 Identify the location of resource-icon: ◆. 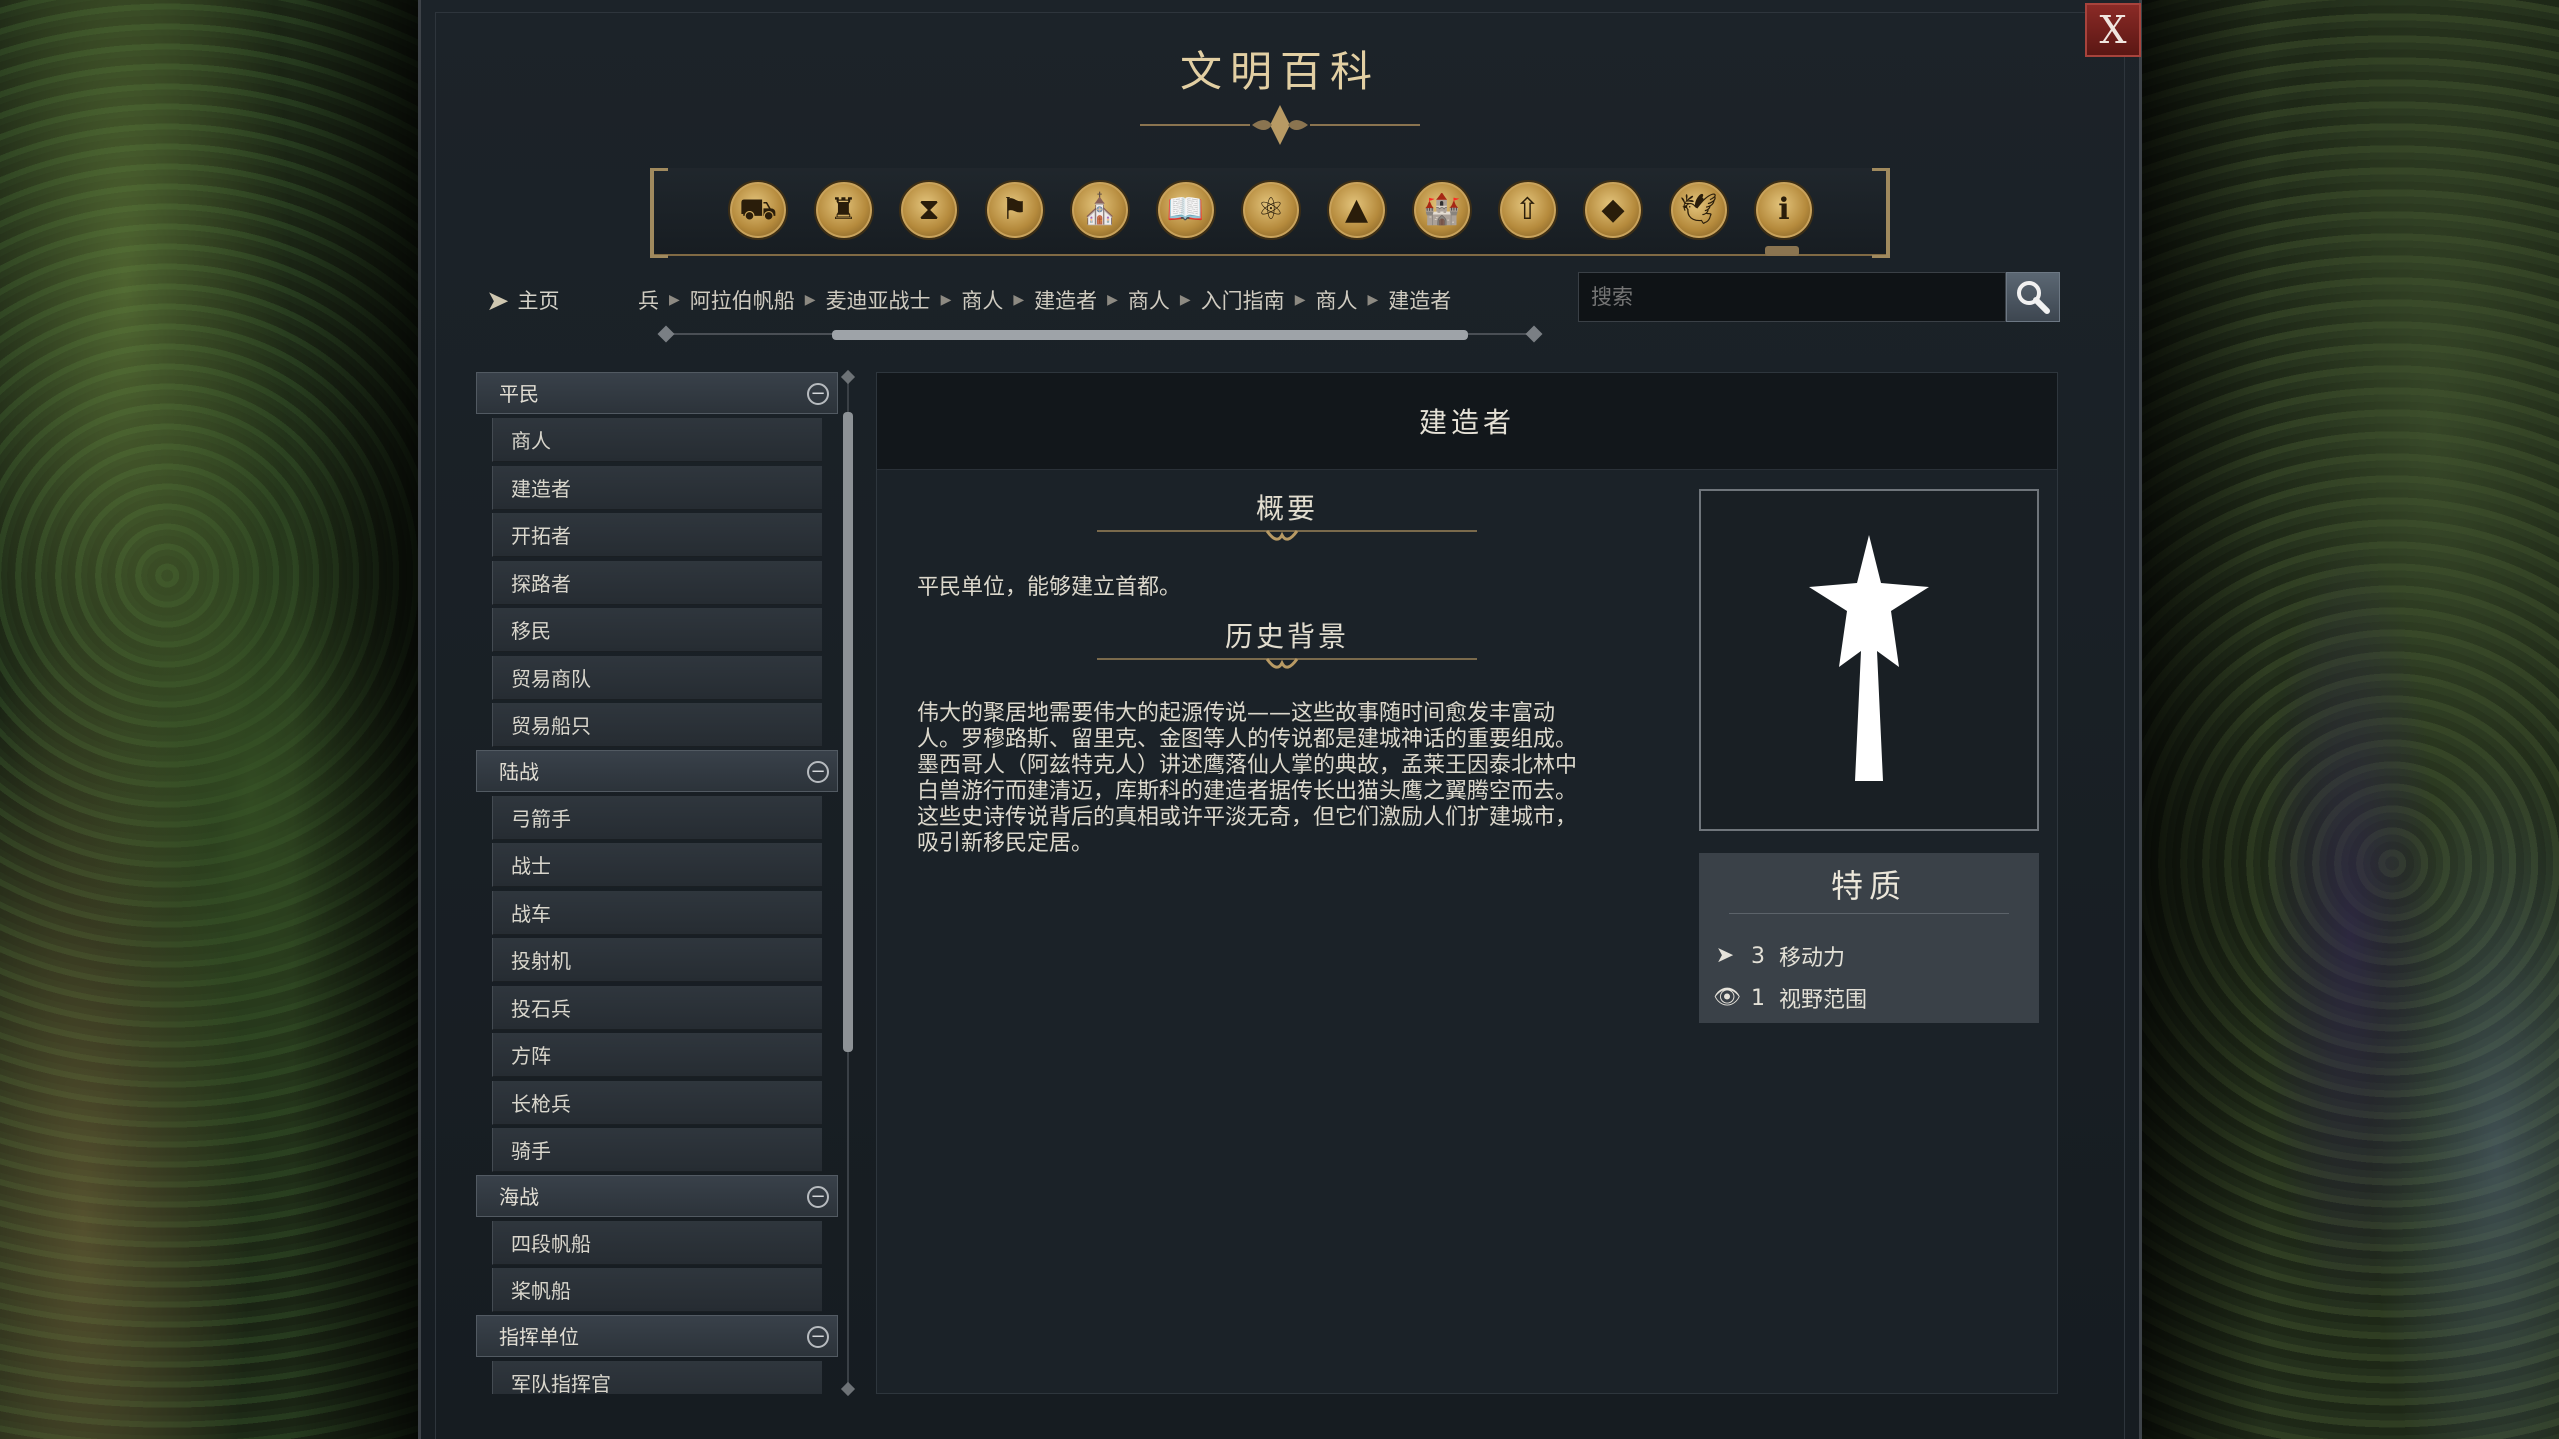
(1613, 210).